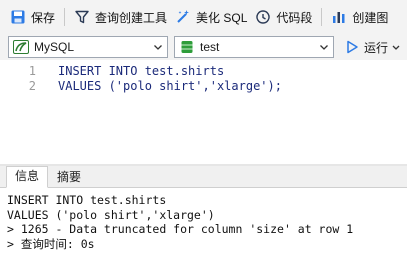 The image size is (407, 260). I want to click on run-label: 运行, so click(376, 47).